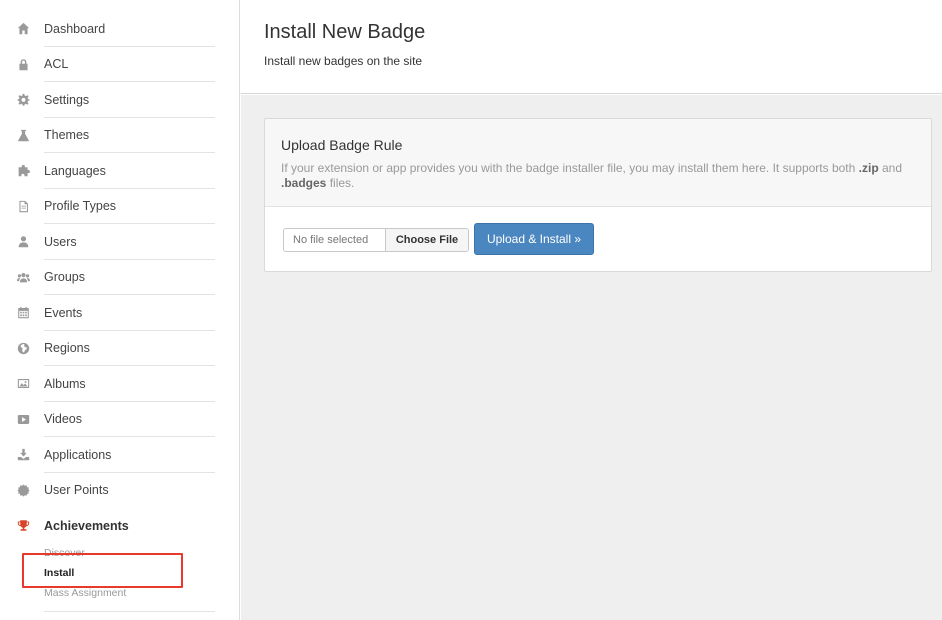 The width and height of the screenshot is (942, 620). What do you see at coordinates (75, 170) in the screenshot?
I see `sidebar-item-label: Languages` at bounding box center [75, 170].